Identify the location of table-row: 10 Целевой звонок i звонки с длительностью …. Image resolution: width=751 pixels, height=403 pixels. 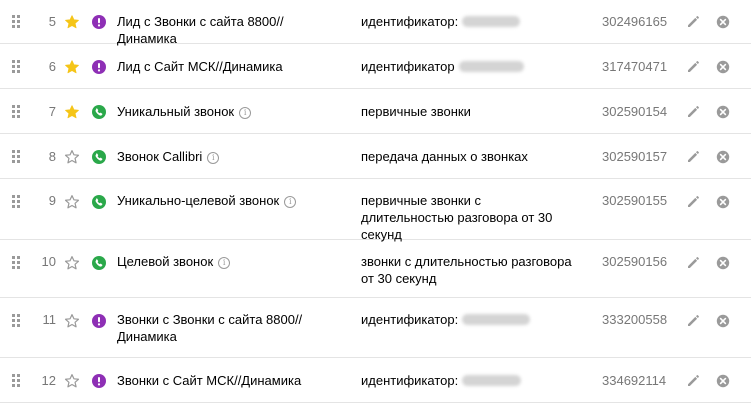
(375, 269).